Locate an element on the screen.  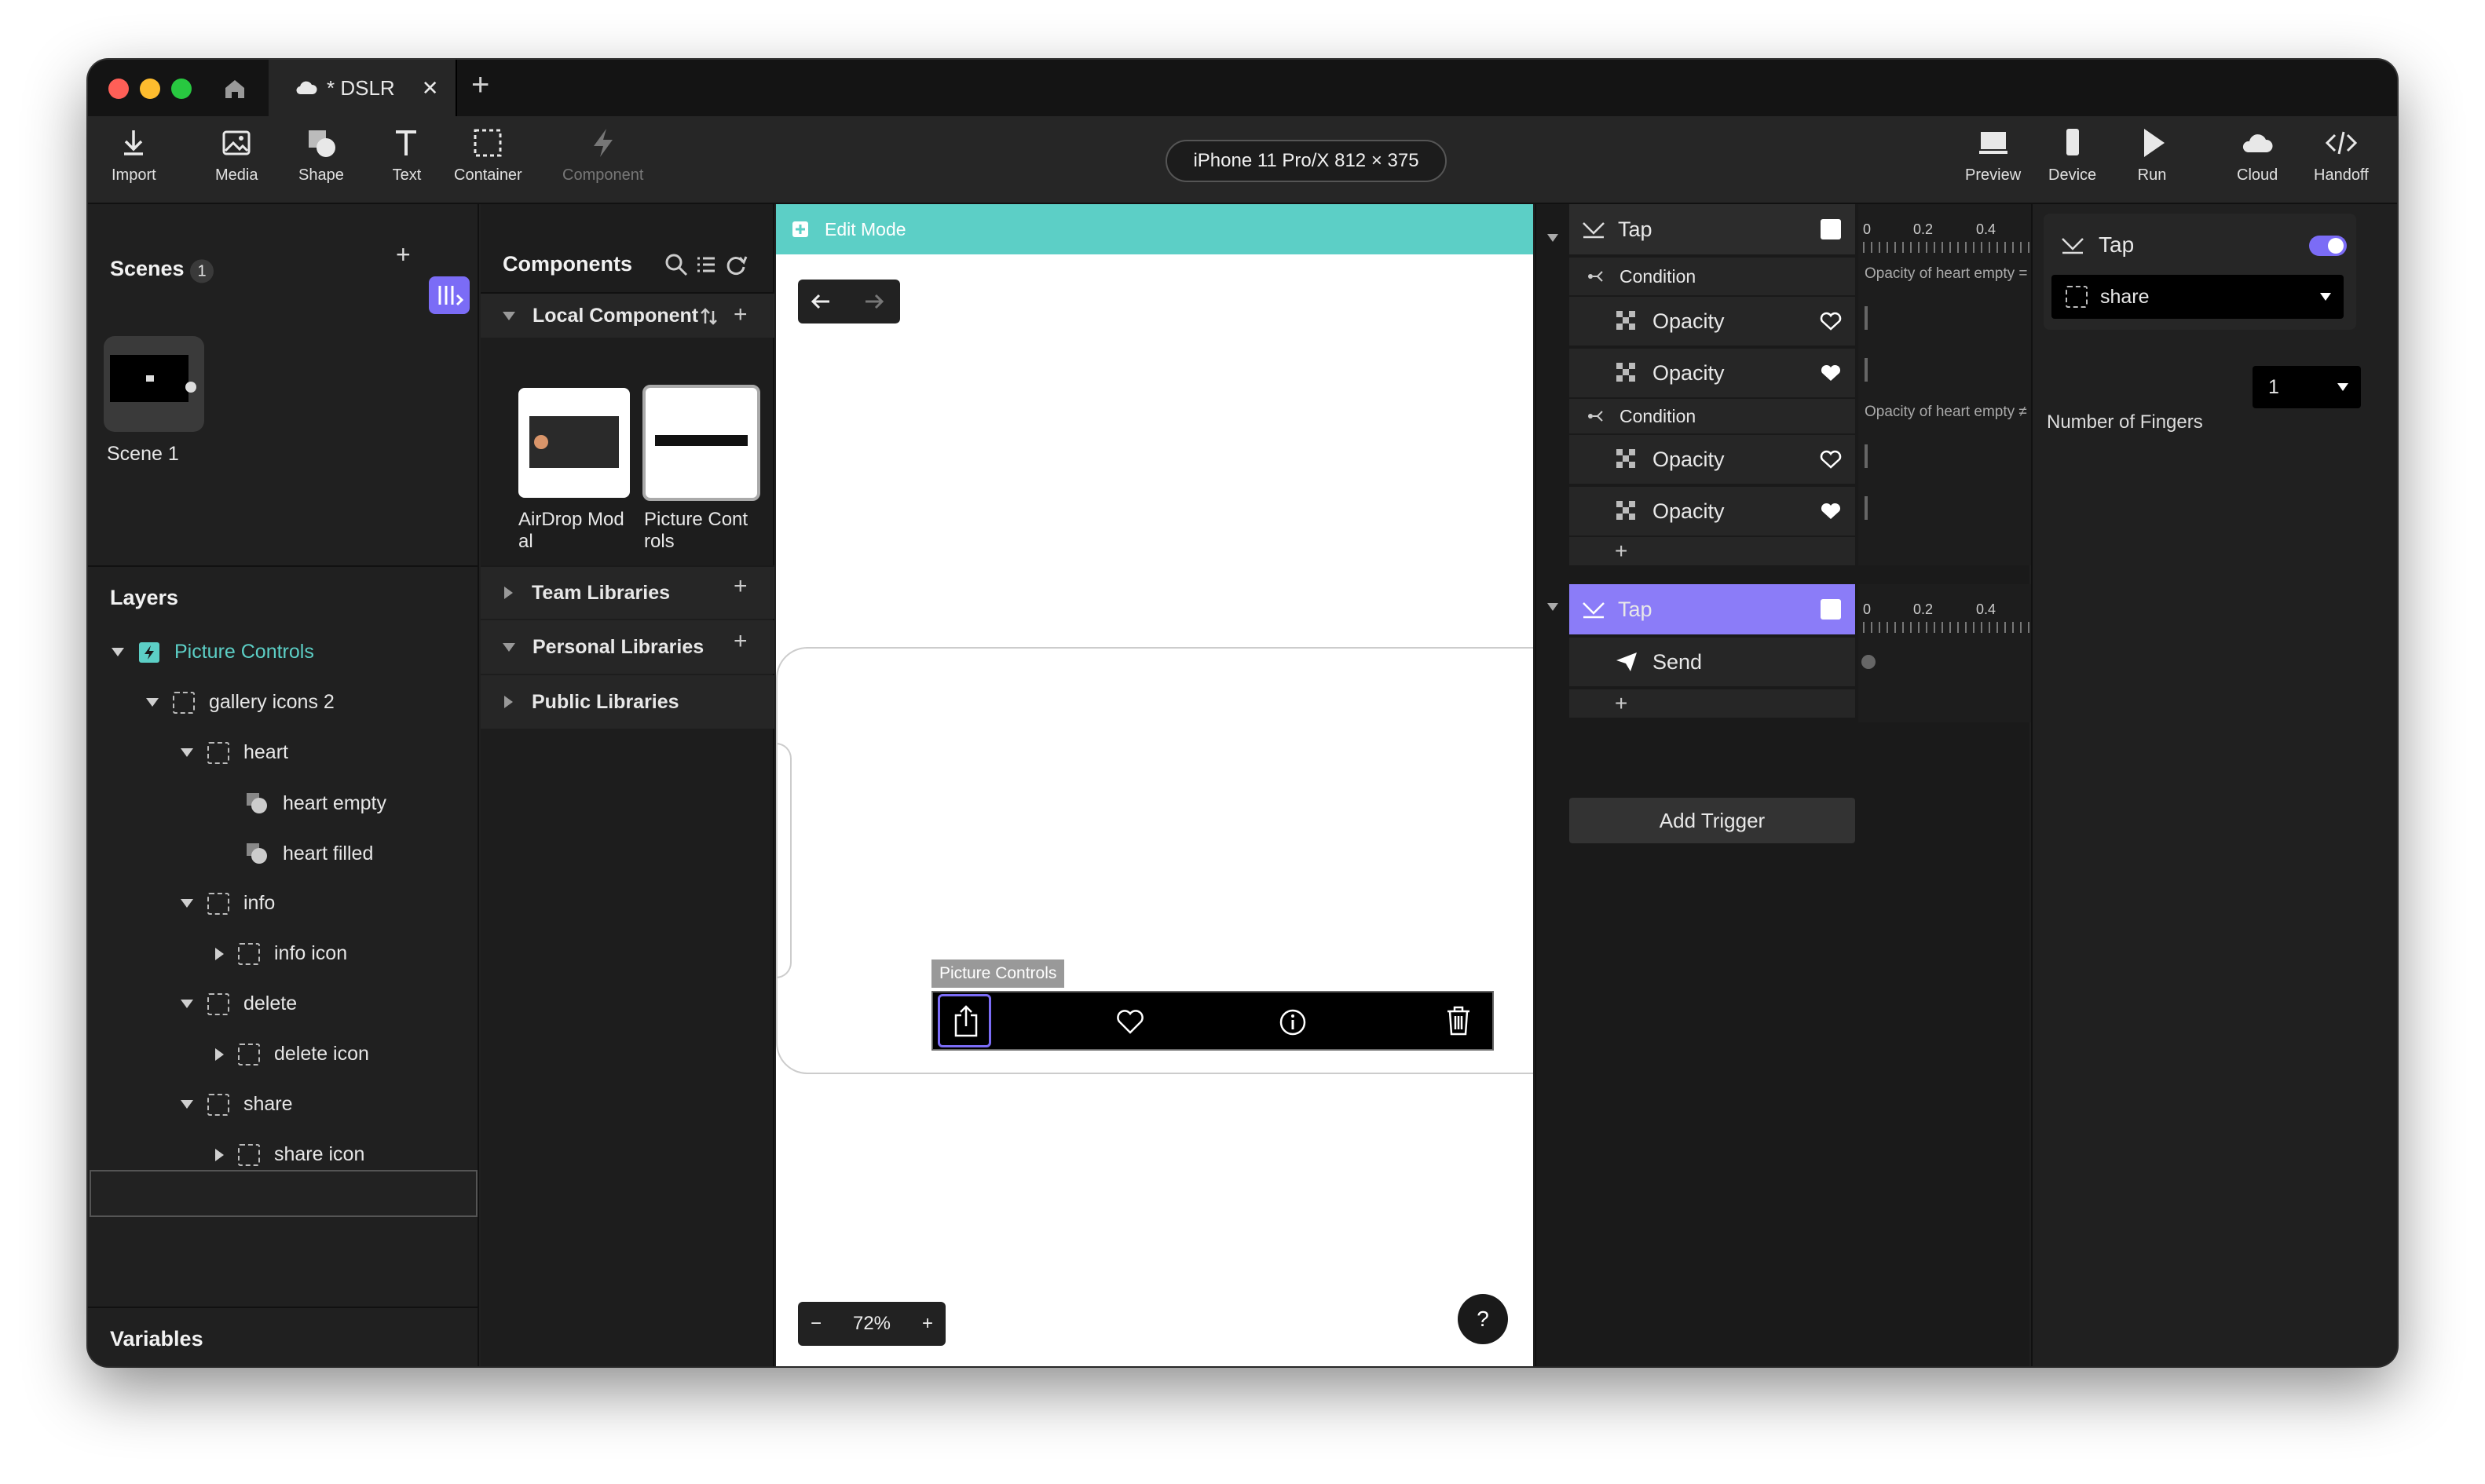
home-icon is located at coordinates (235, 89).